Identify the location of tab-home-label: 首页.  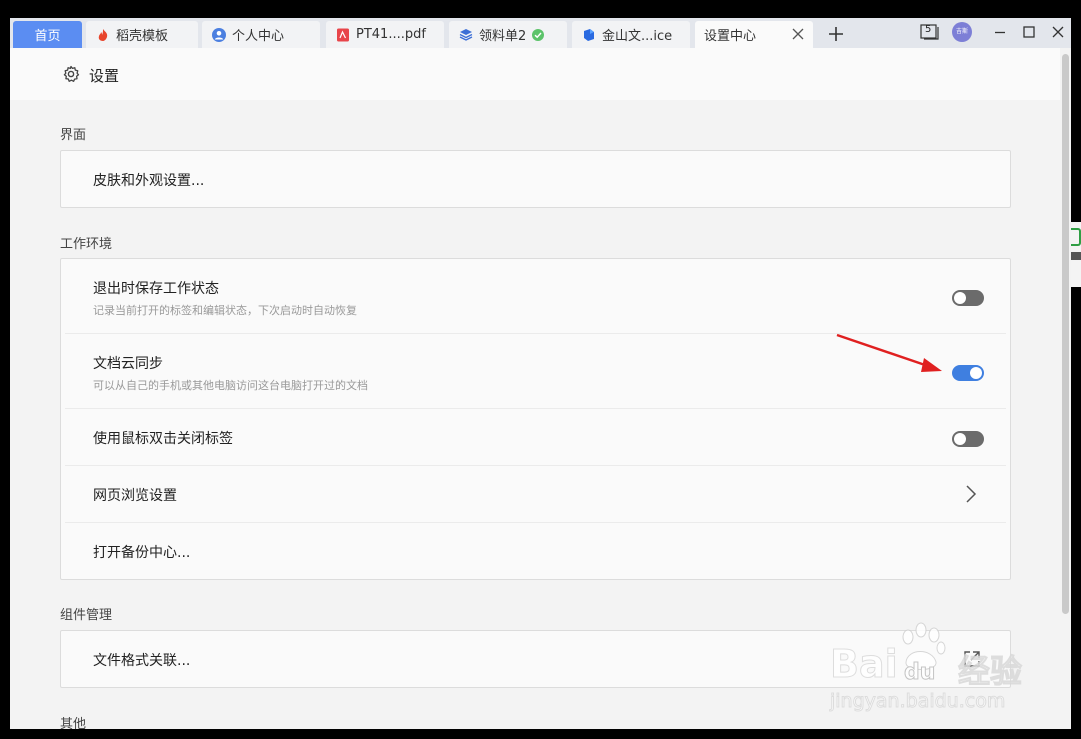
(47, 36).